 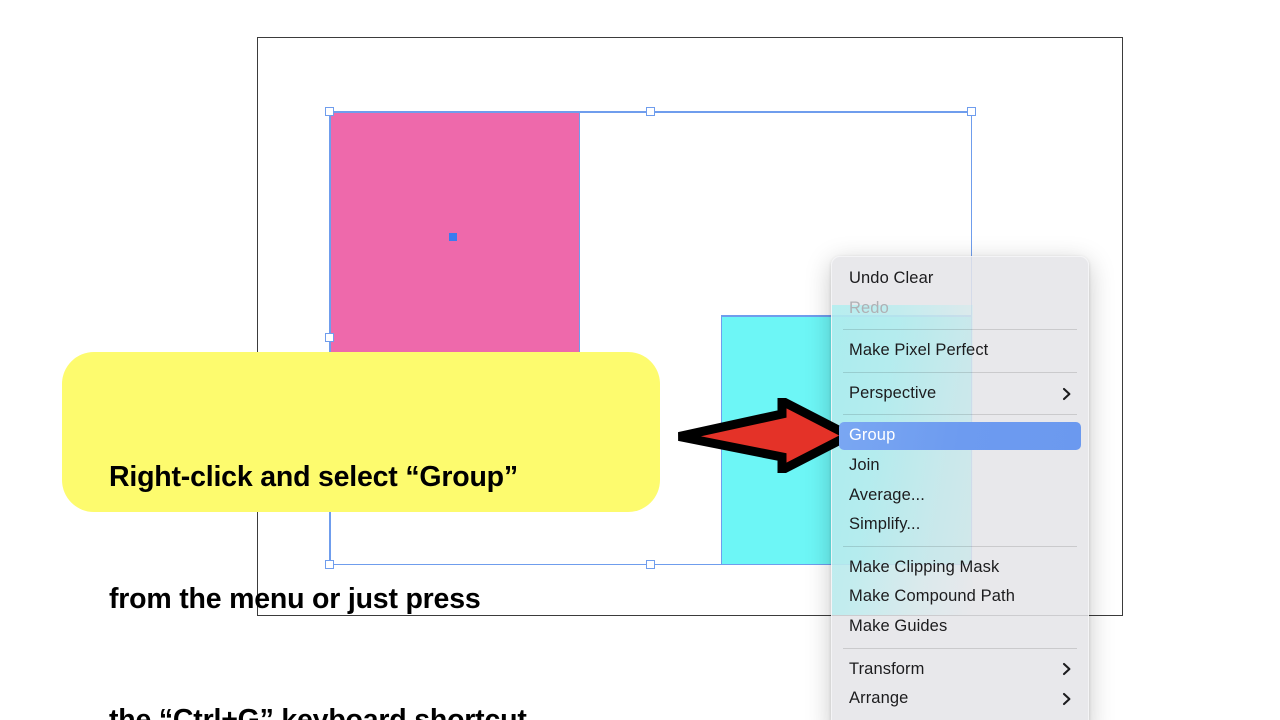 I want to click on selection-handle-top-left, so click(x=329, y=111).